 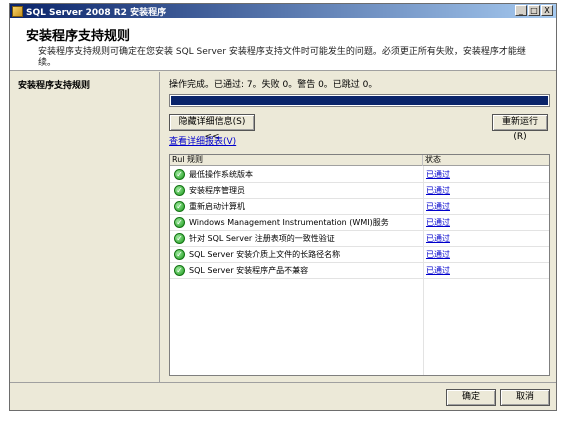 I want to click on window-controls: _ □ X, so click(x=534, y=10).